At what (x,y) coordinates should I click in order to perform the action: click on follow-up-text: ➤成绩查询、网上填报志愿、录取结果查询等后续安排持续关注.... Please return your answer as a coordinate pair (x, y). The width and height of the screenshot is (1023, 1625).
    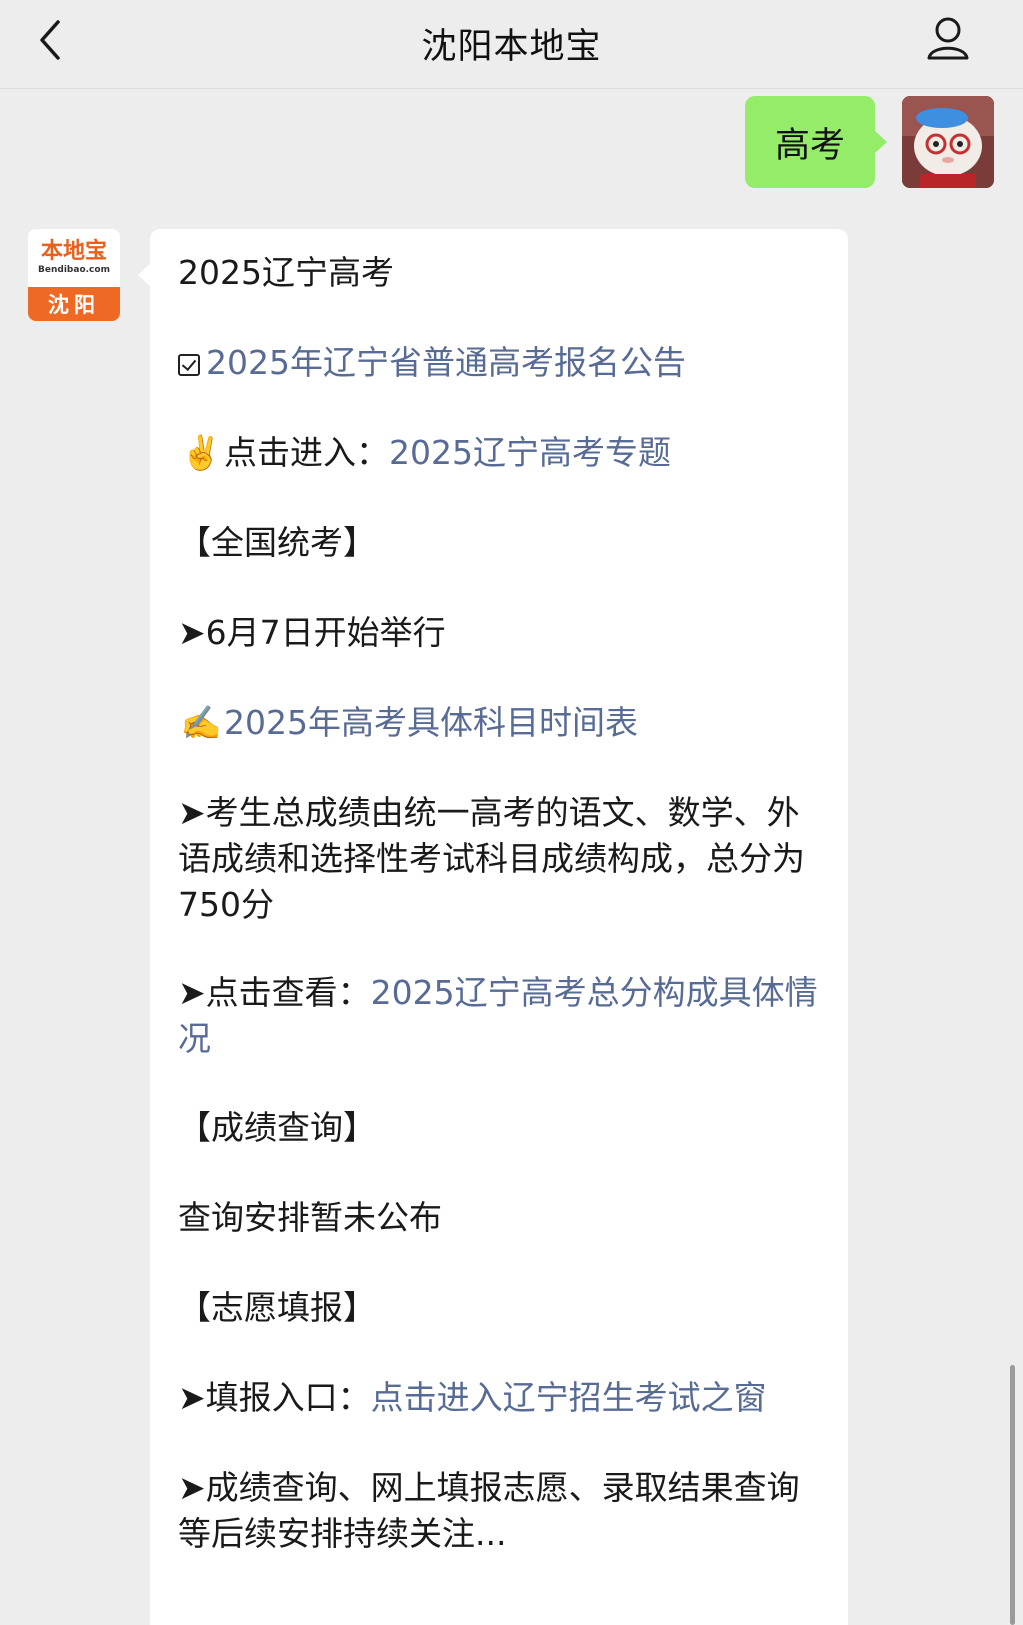
    Looking at the image, I should click on (489, 1510).